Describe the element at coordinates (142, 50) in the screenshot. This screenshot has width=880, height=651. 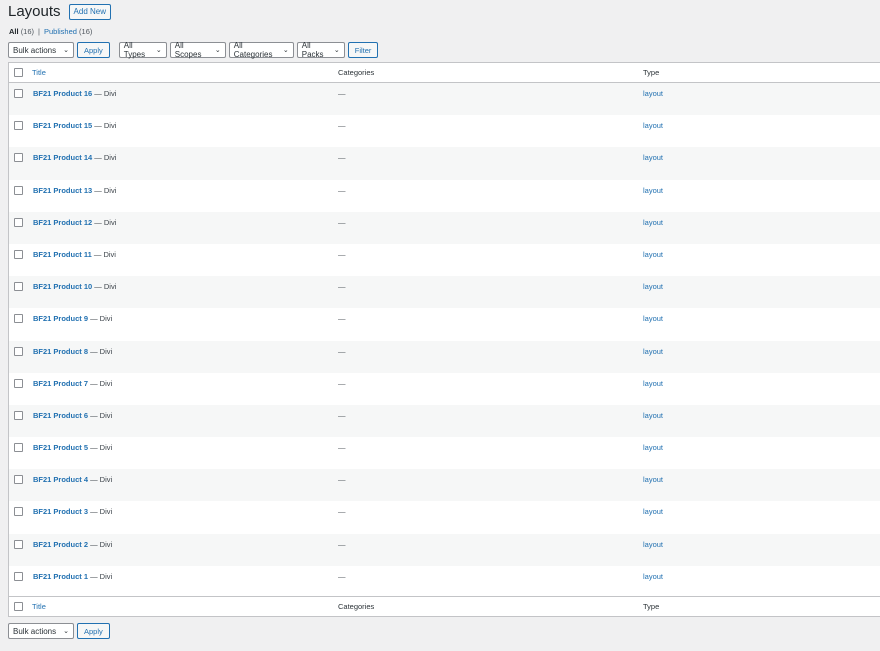
I see `types-select: All Types ⌄` at that location.